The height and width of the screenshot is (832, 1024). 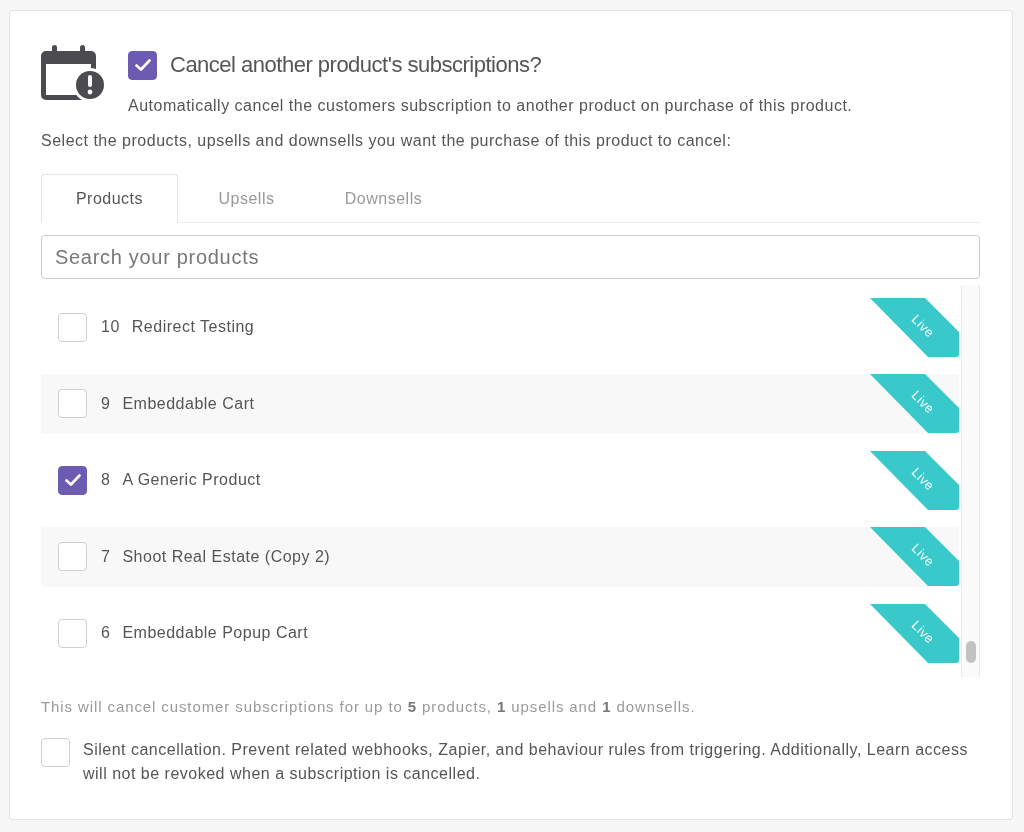 What do you see at coordinates (106, 633) in the screenshot?
I see `product-number: 6` at bounding box center [106, 633].